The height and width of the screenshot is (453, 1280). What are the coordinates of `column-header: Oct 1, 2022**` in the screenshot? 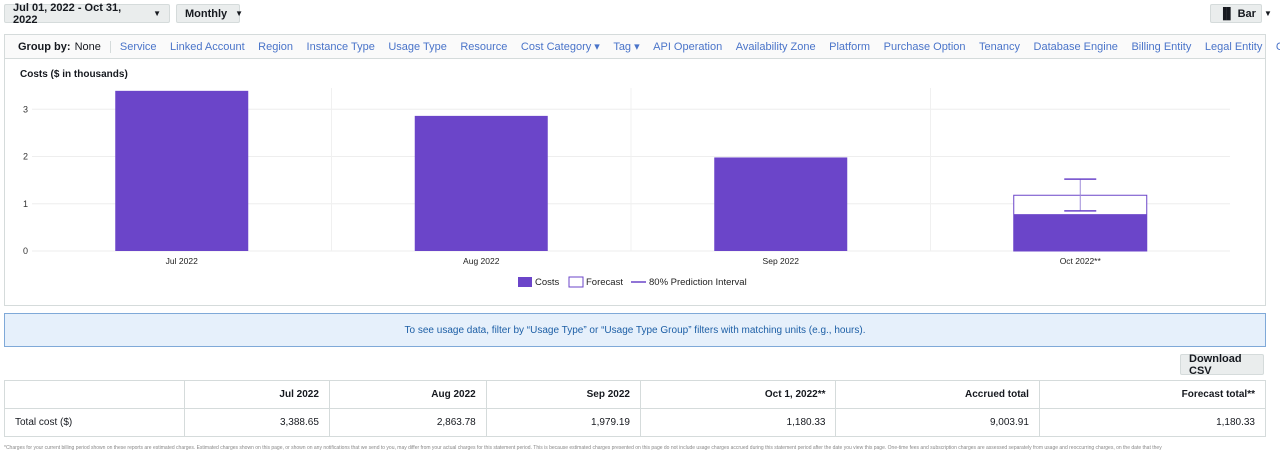 It's located at (738, 394).